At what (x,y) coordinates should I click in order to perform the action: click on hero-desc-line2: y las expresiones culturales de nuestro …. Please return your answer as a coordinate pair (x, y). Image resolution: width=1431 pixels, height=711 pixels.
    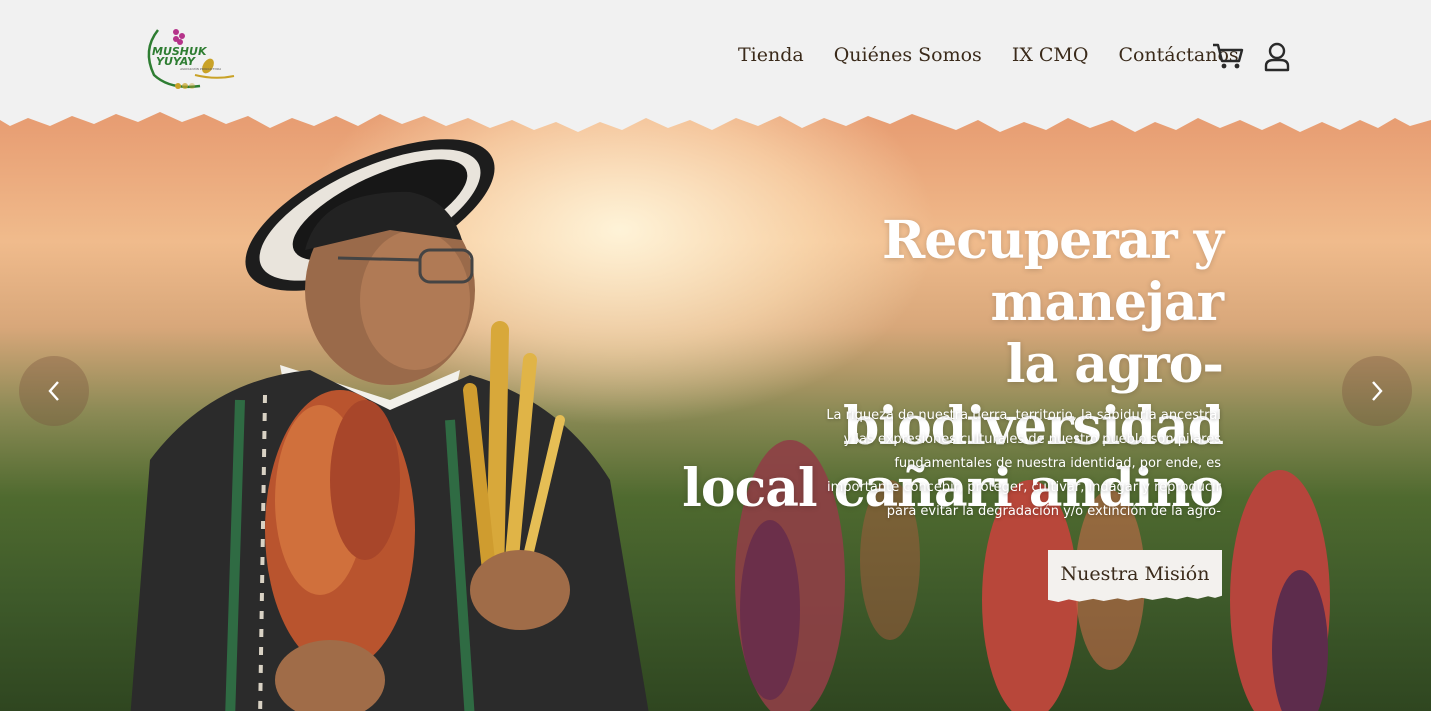
    Looking at the image, I should click on (1032, 439).